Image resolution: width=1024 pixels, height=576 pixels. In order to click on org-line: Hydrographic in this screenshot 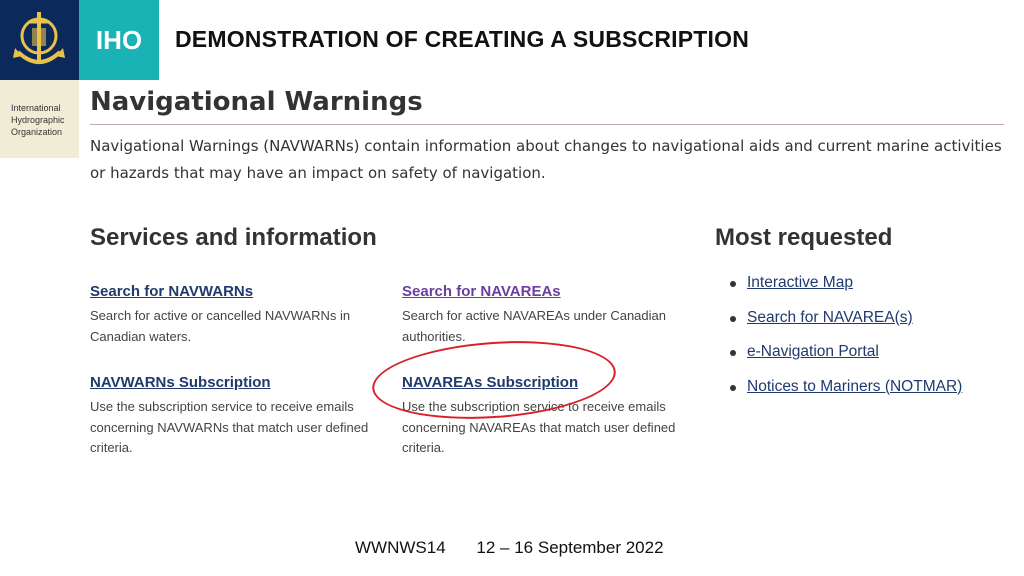, I will do `click(38, 120)`.